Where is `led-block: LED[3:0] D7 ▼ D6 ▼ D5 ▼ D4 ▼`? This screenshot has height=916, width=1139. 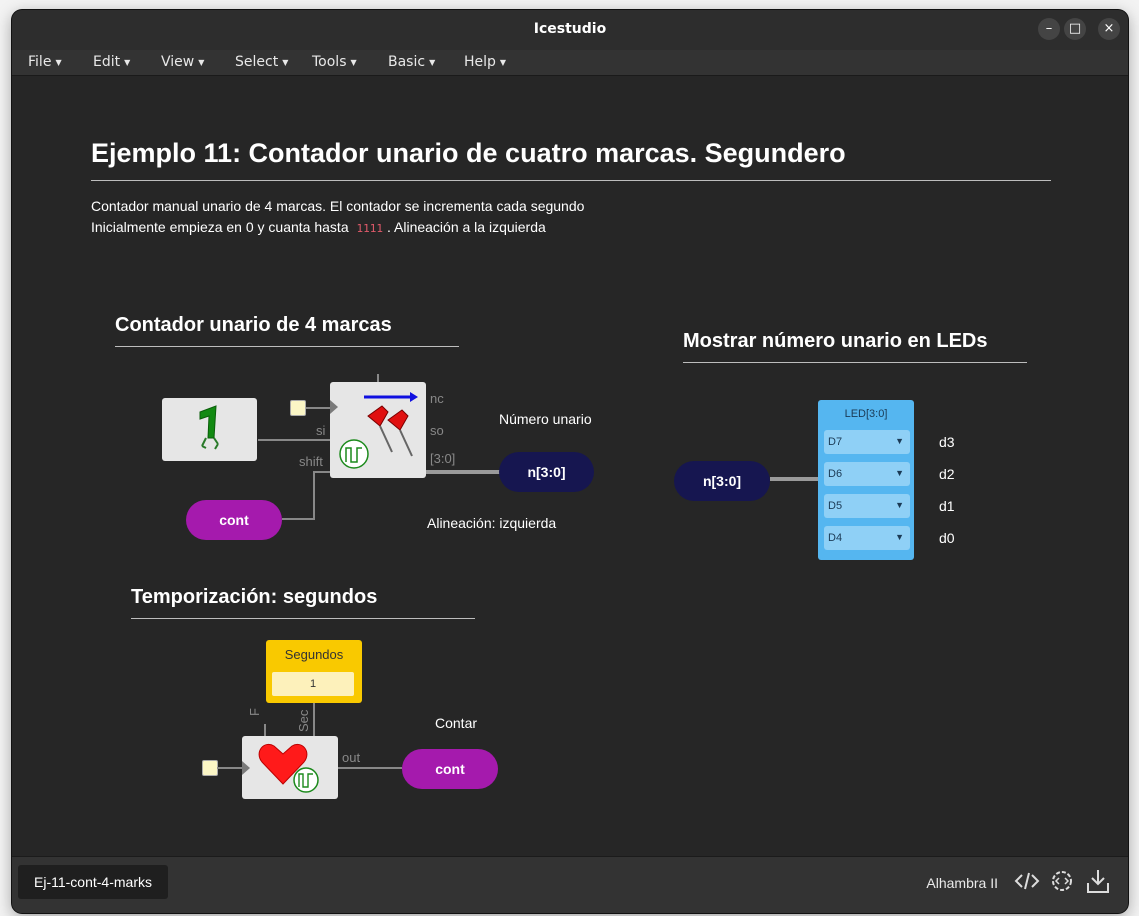 led-block: LED[3:0] D7 ▼ D6 ▼ D5 ▼ D4 ▼ is located at coordinates (866, 480).